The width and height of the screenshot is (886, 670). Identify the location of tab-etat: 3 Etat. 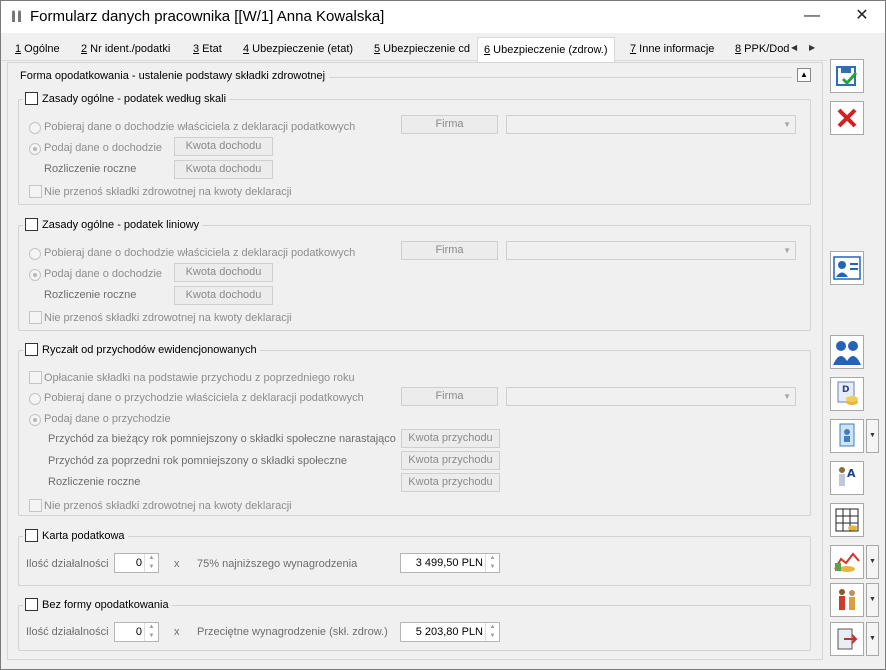
(207, 50).